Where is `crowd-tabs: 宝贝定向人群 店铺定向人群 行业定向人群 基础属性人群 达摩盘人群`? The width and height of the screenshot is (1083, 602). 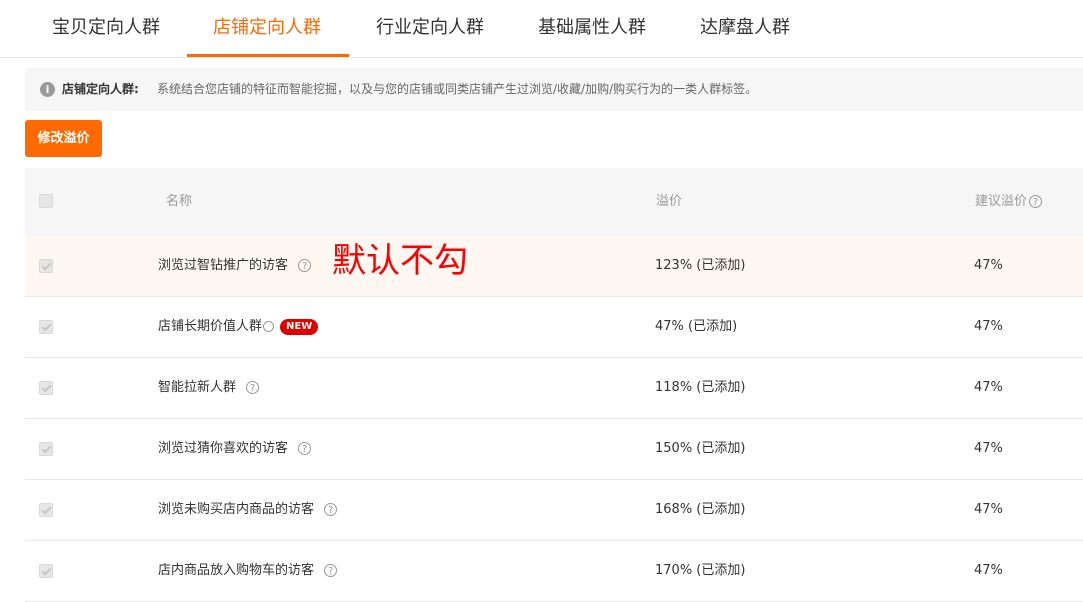
crowd-tabs: 宝贝定向人群 店铺定向人群 行业定向人群 基础属性人群 达摩盘人群 is located at coordinates (541, 29).